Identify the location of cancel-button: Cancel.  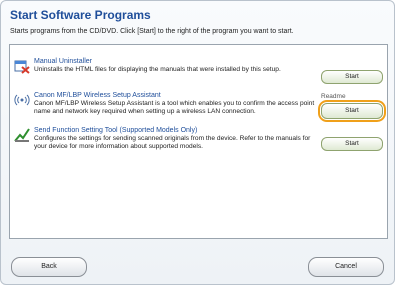
(346, 267).